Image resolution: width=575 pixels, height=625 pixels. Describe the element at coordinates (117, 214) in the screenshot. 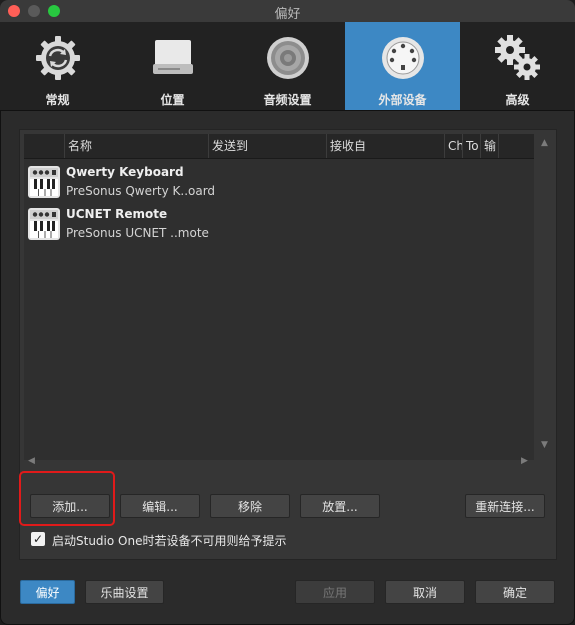

I see `device-name: UCNET Remote` at that location.